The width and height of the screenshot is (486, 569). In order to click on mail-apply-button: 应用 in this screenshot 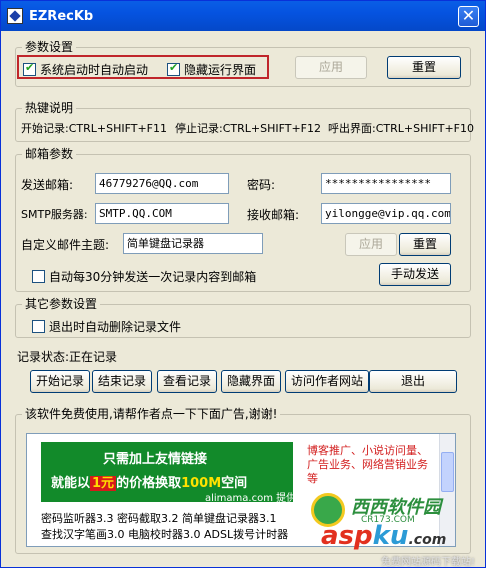, I will do `click(371, 244)`.